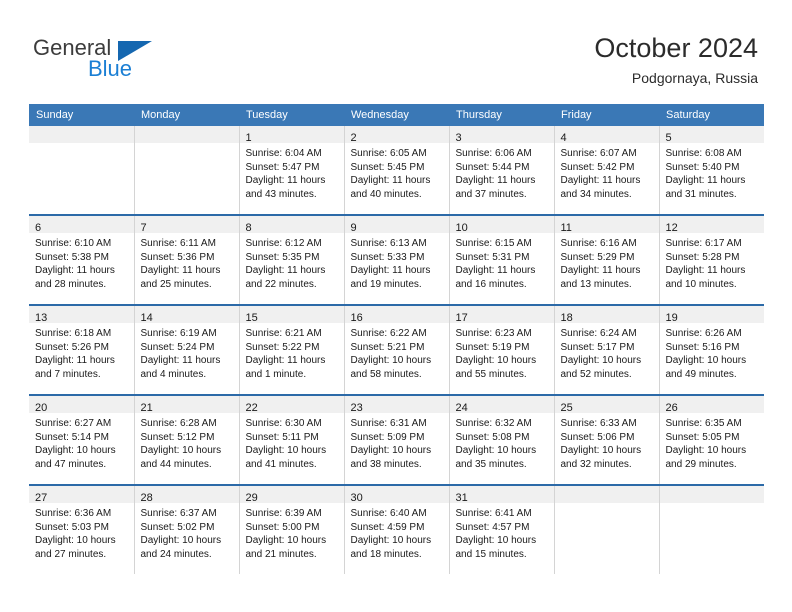 The width and height of the screenshot is (792, 612). What do you see at coordinates (282, 167) in the screenshot?
I see `sunset-text: Sunset: 5:47 PM` at bounding box center [282, 167].